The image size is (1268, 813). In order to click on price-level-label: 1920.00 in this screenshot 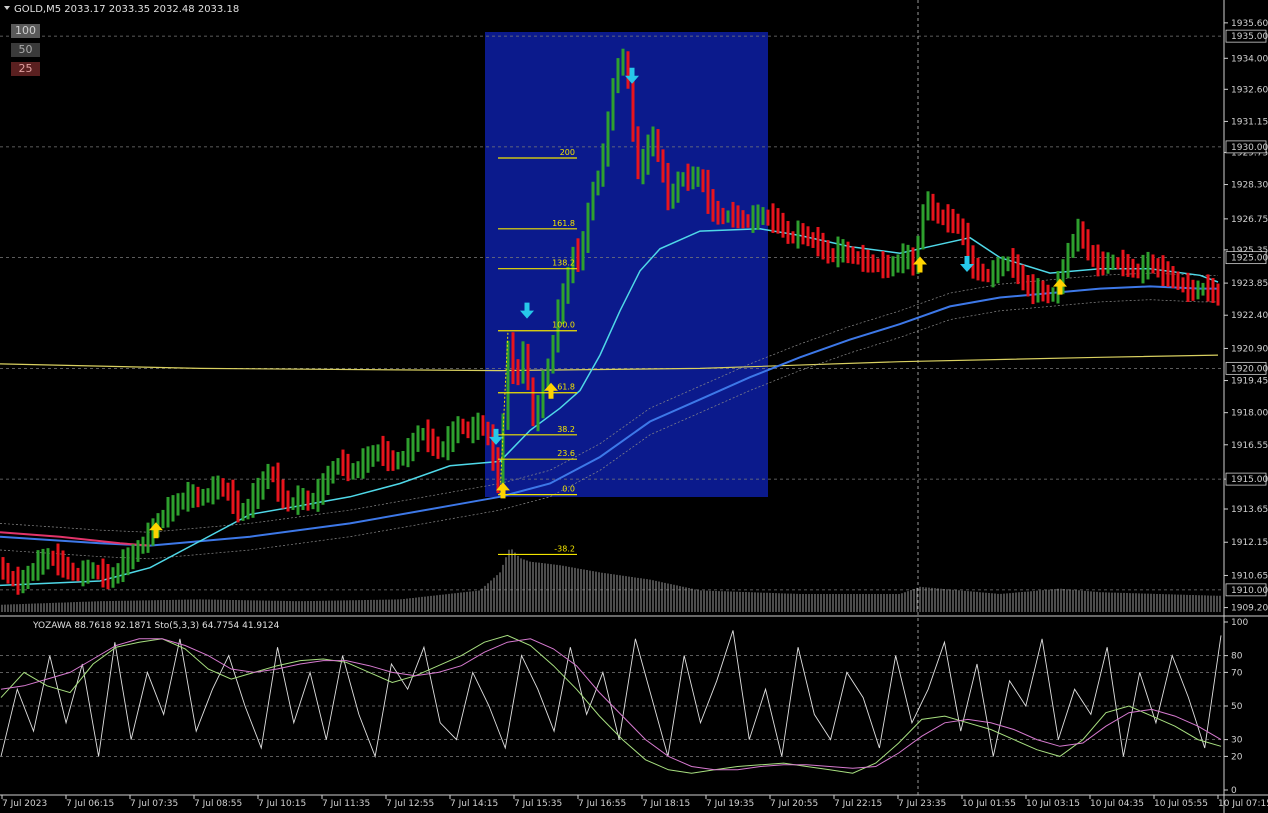, I will do `click(1249, 369)`.